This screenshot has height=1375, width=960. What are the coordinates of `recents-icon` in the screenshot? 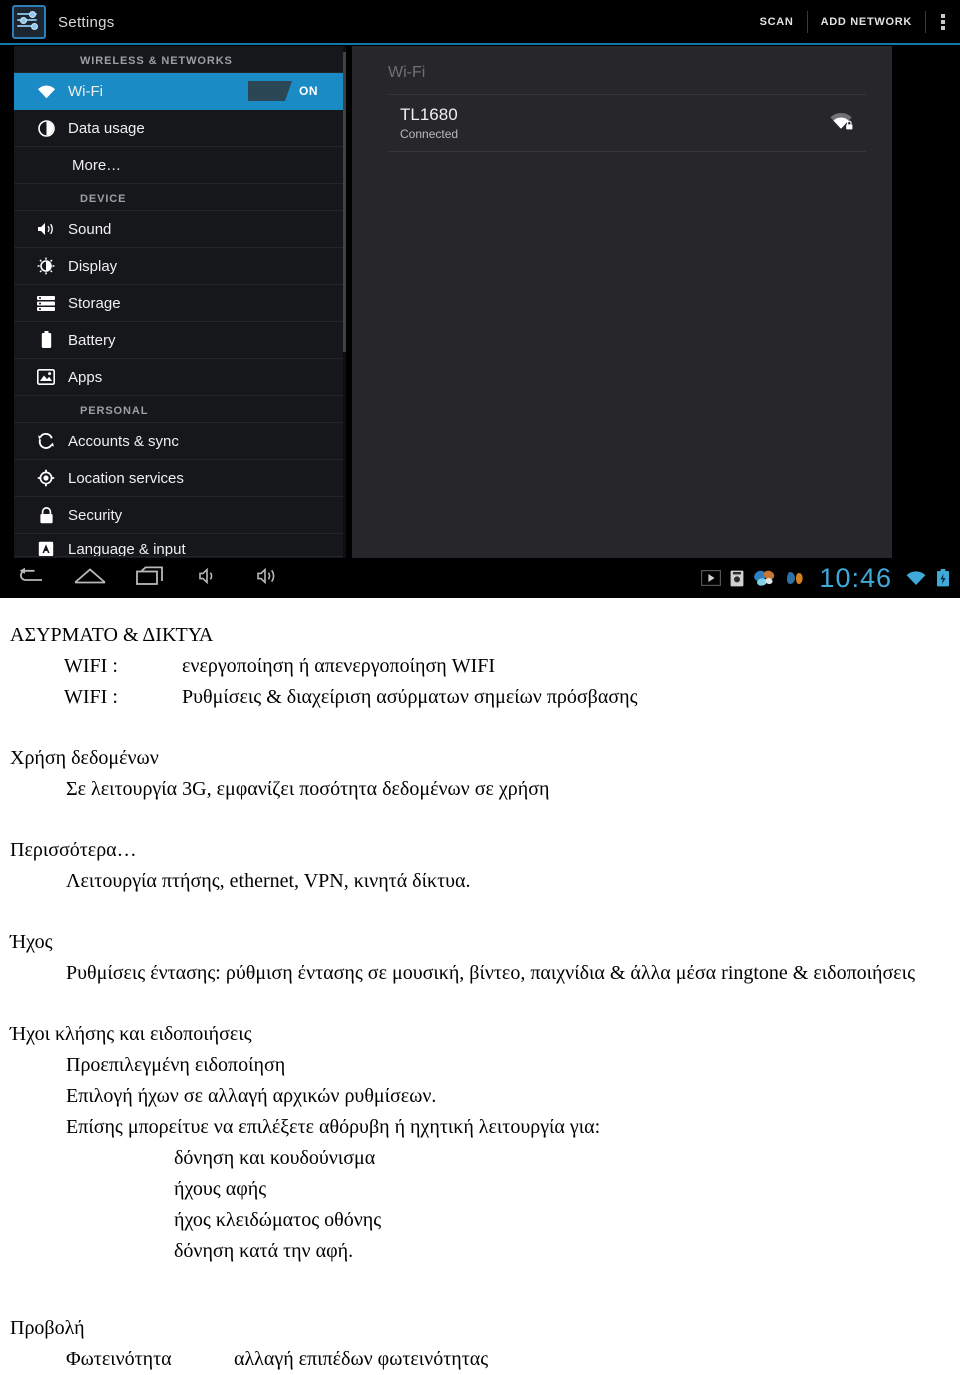 It's located at (150, 578).